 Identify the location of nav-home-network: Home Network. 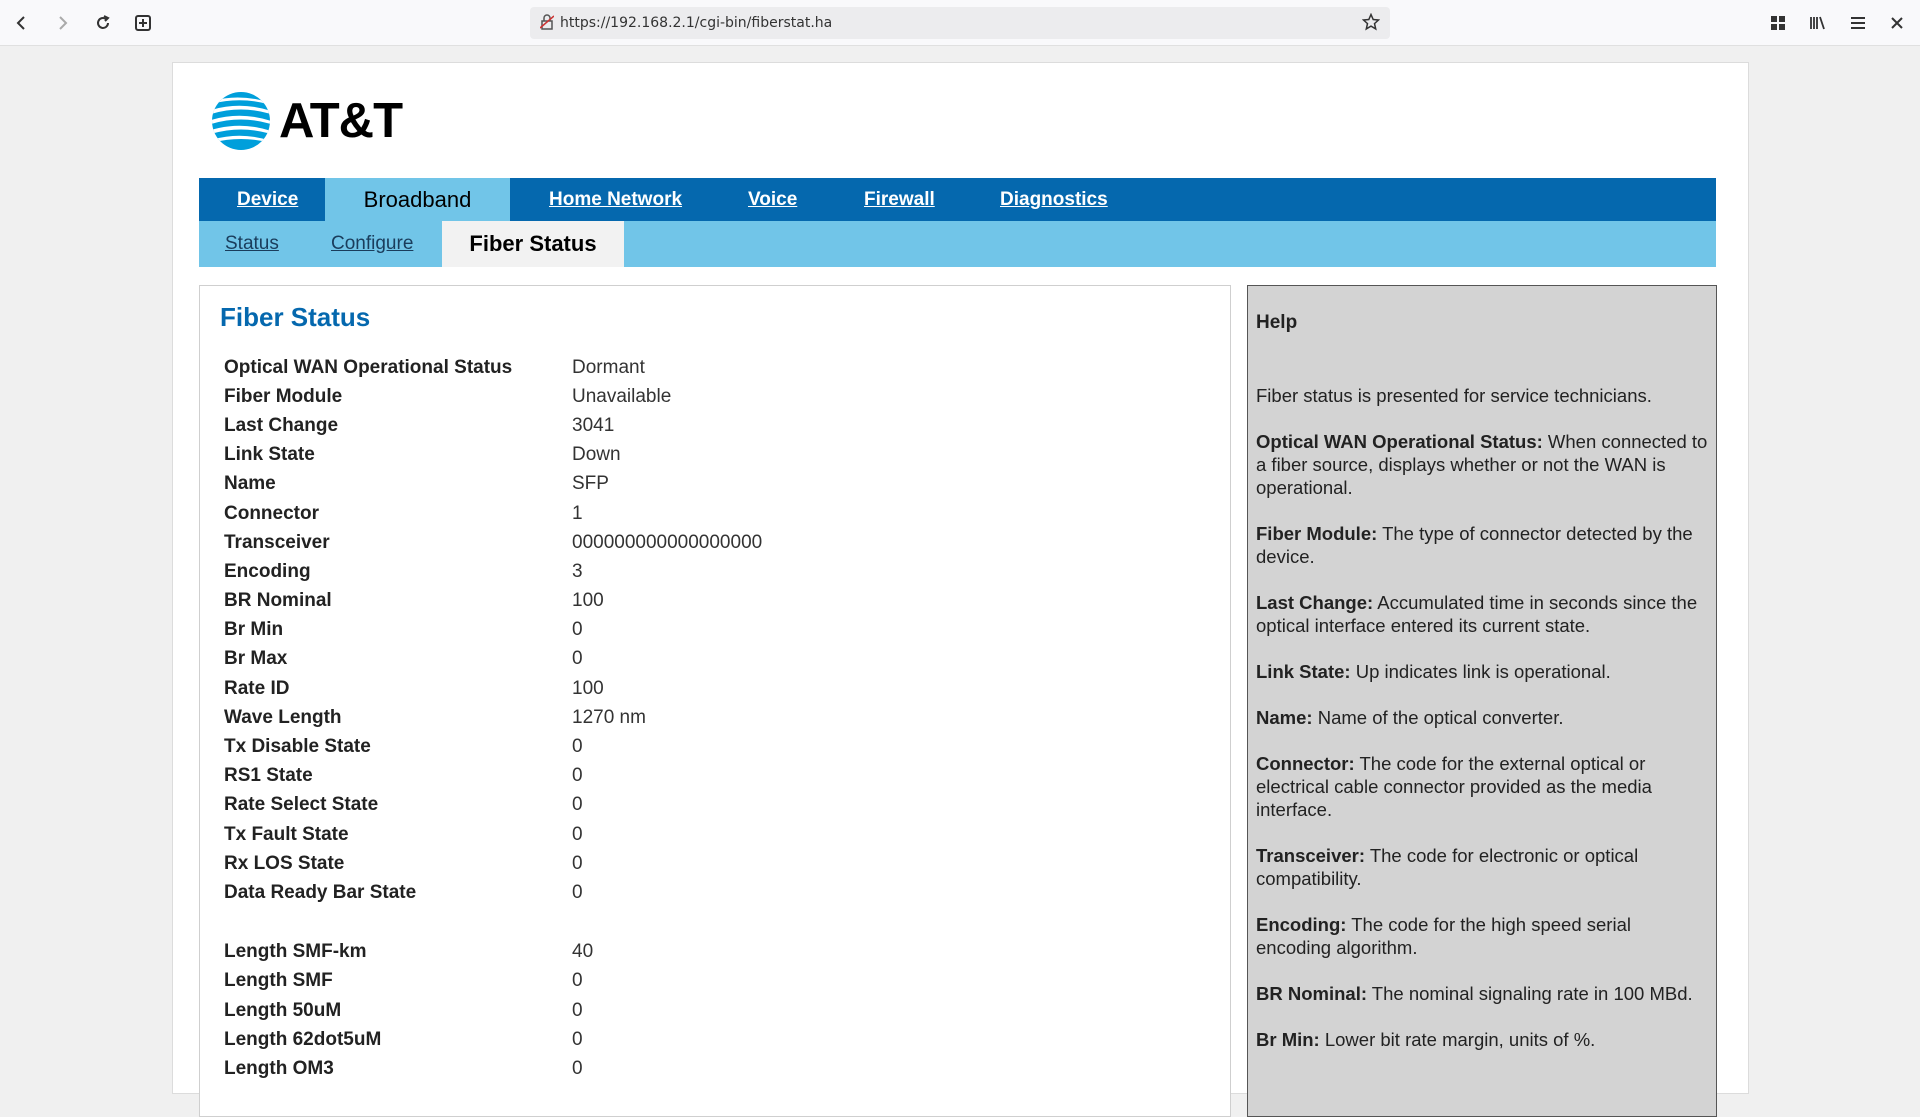
(615, 199).